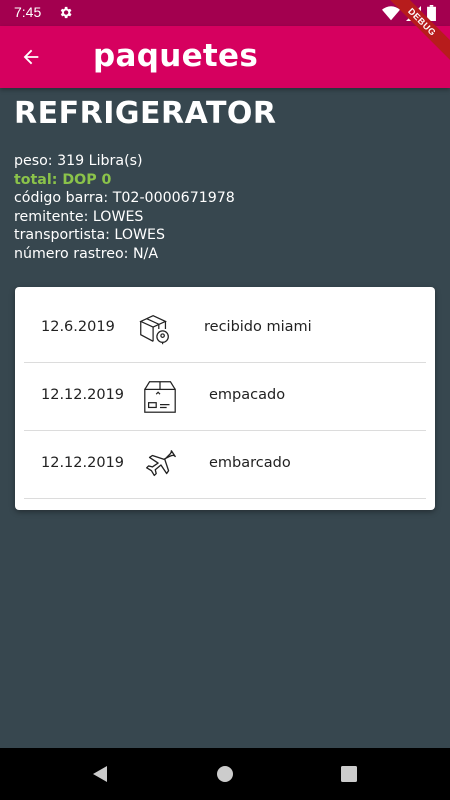  I want to click on timeline-status: recibido miami, so click(258, 327).